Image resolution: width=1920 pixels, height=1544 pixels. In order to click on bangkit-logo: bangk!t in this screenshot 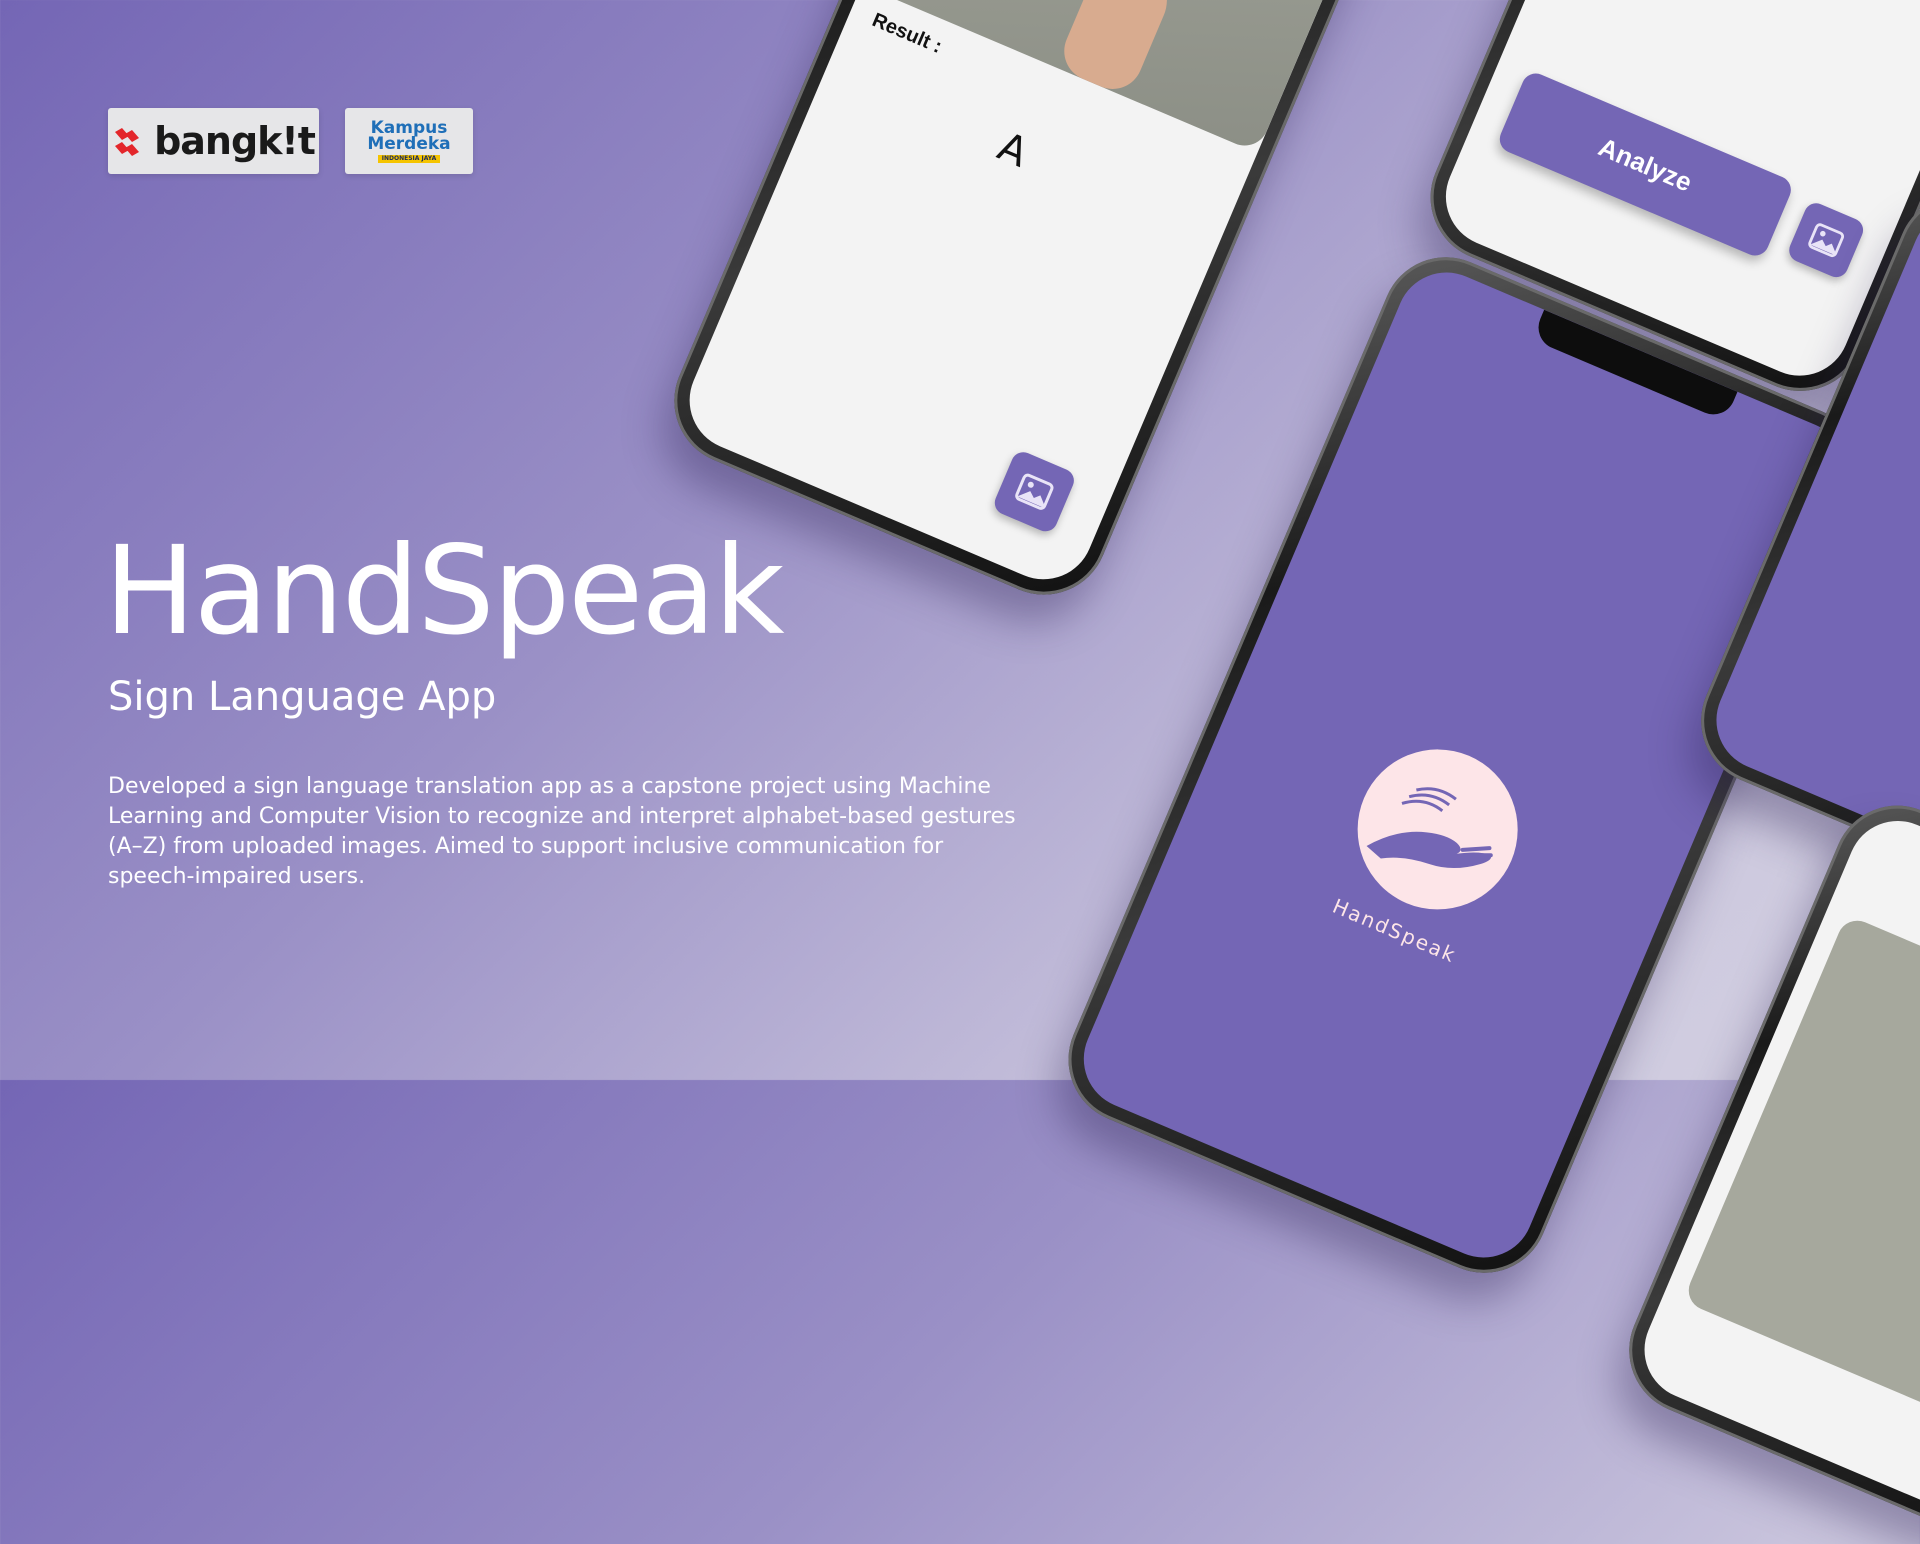, I will do `click(213, 141)`.